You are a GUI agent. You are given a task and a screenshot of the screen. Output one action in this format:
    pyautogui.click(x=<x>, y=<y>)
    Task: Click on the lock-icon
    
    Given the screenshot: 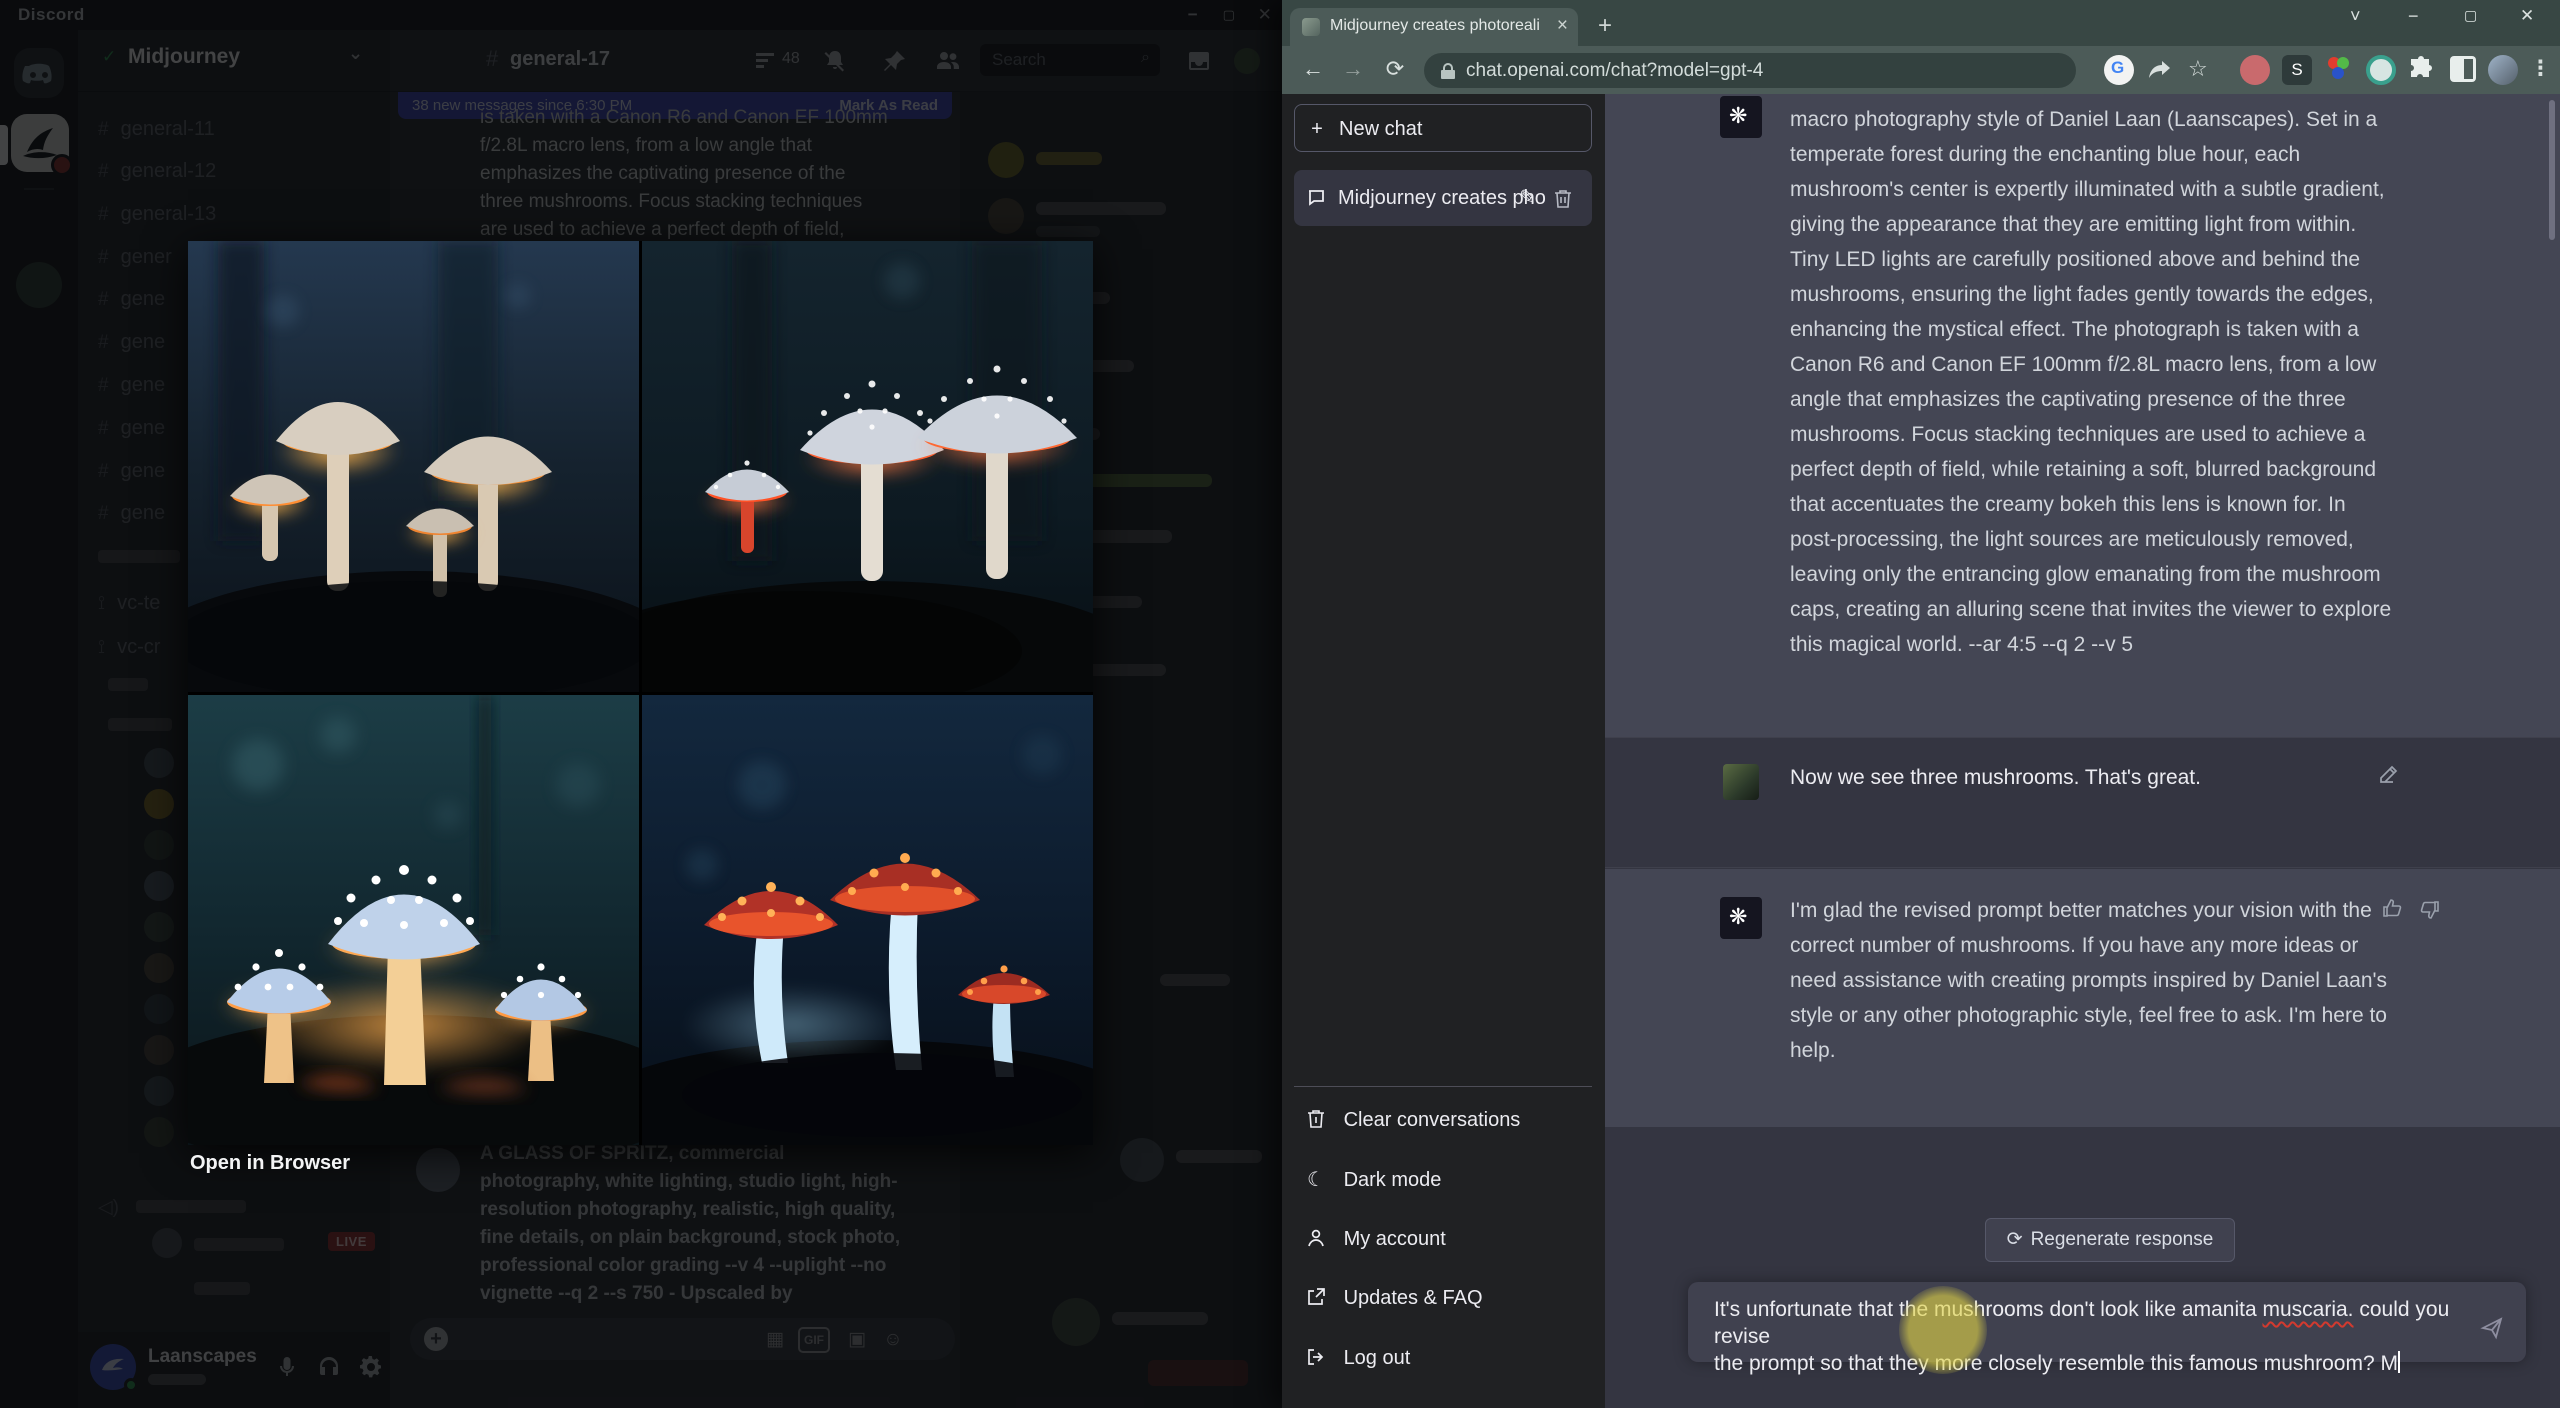 What is the action you would take?
    pyautogui.click(x=1448, y=71)
    